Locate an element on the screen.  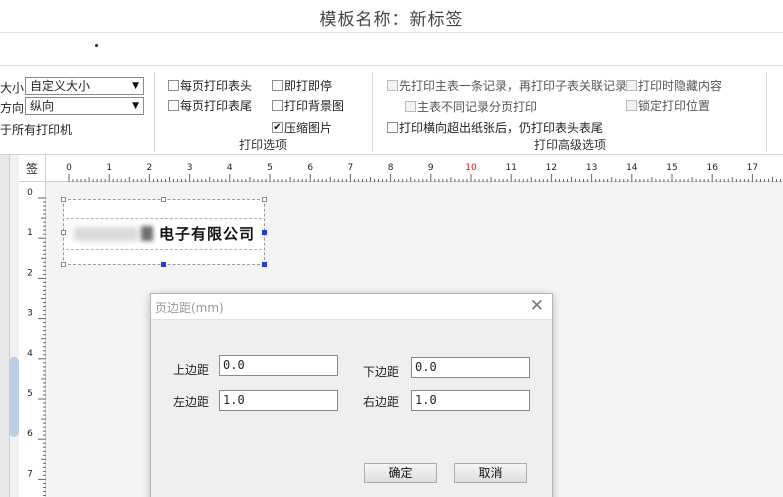
title-bar: 模板名称：新标签 is located at coordinates (391, 16).